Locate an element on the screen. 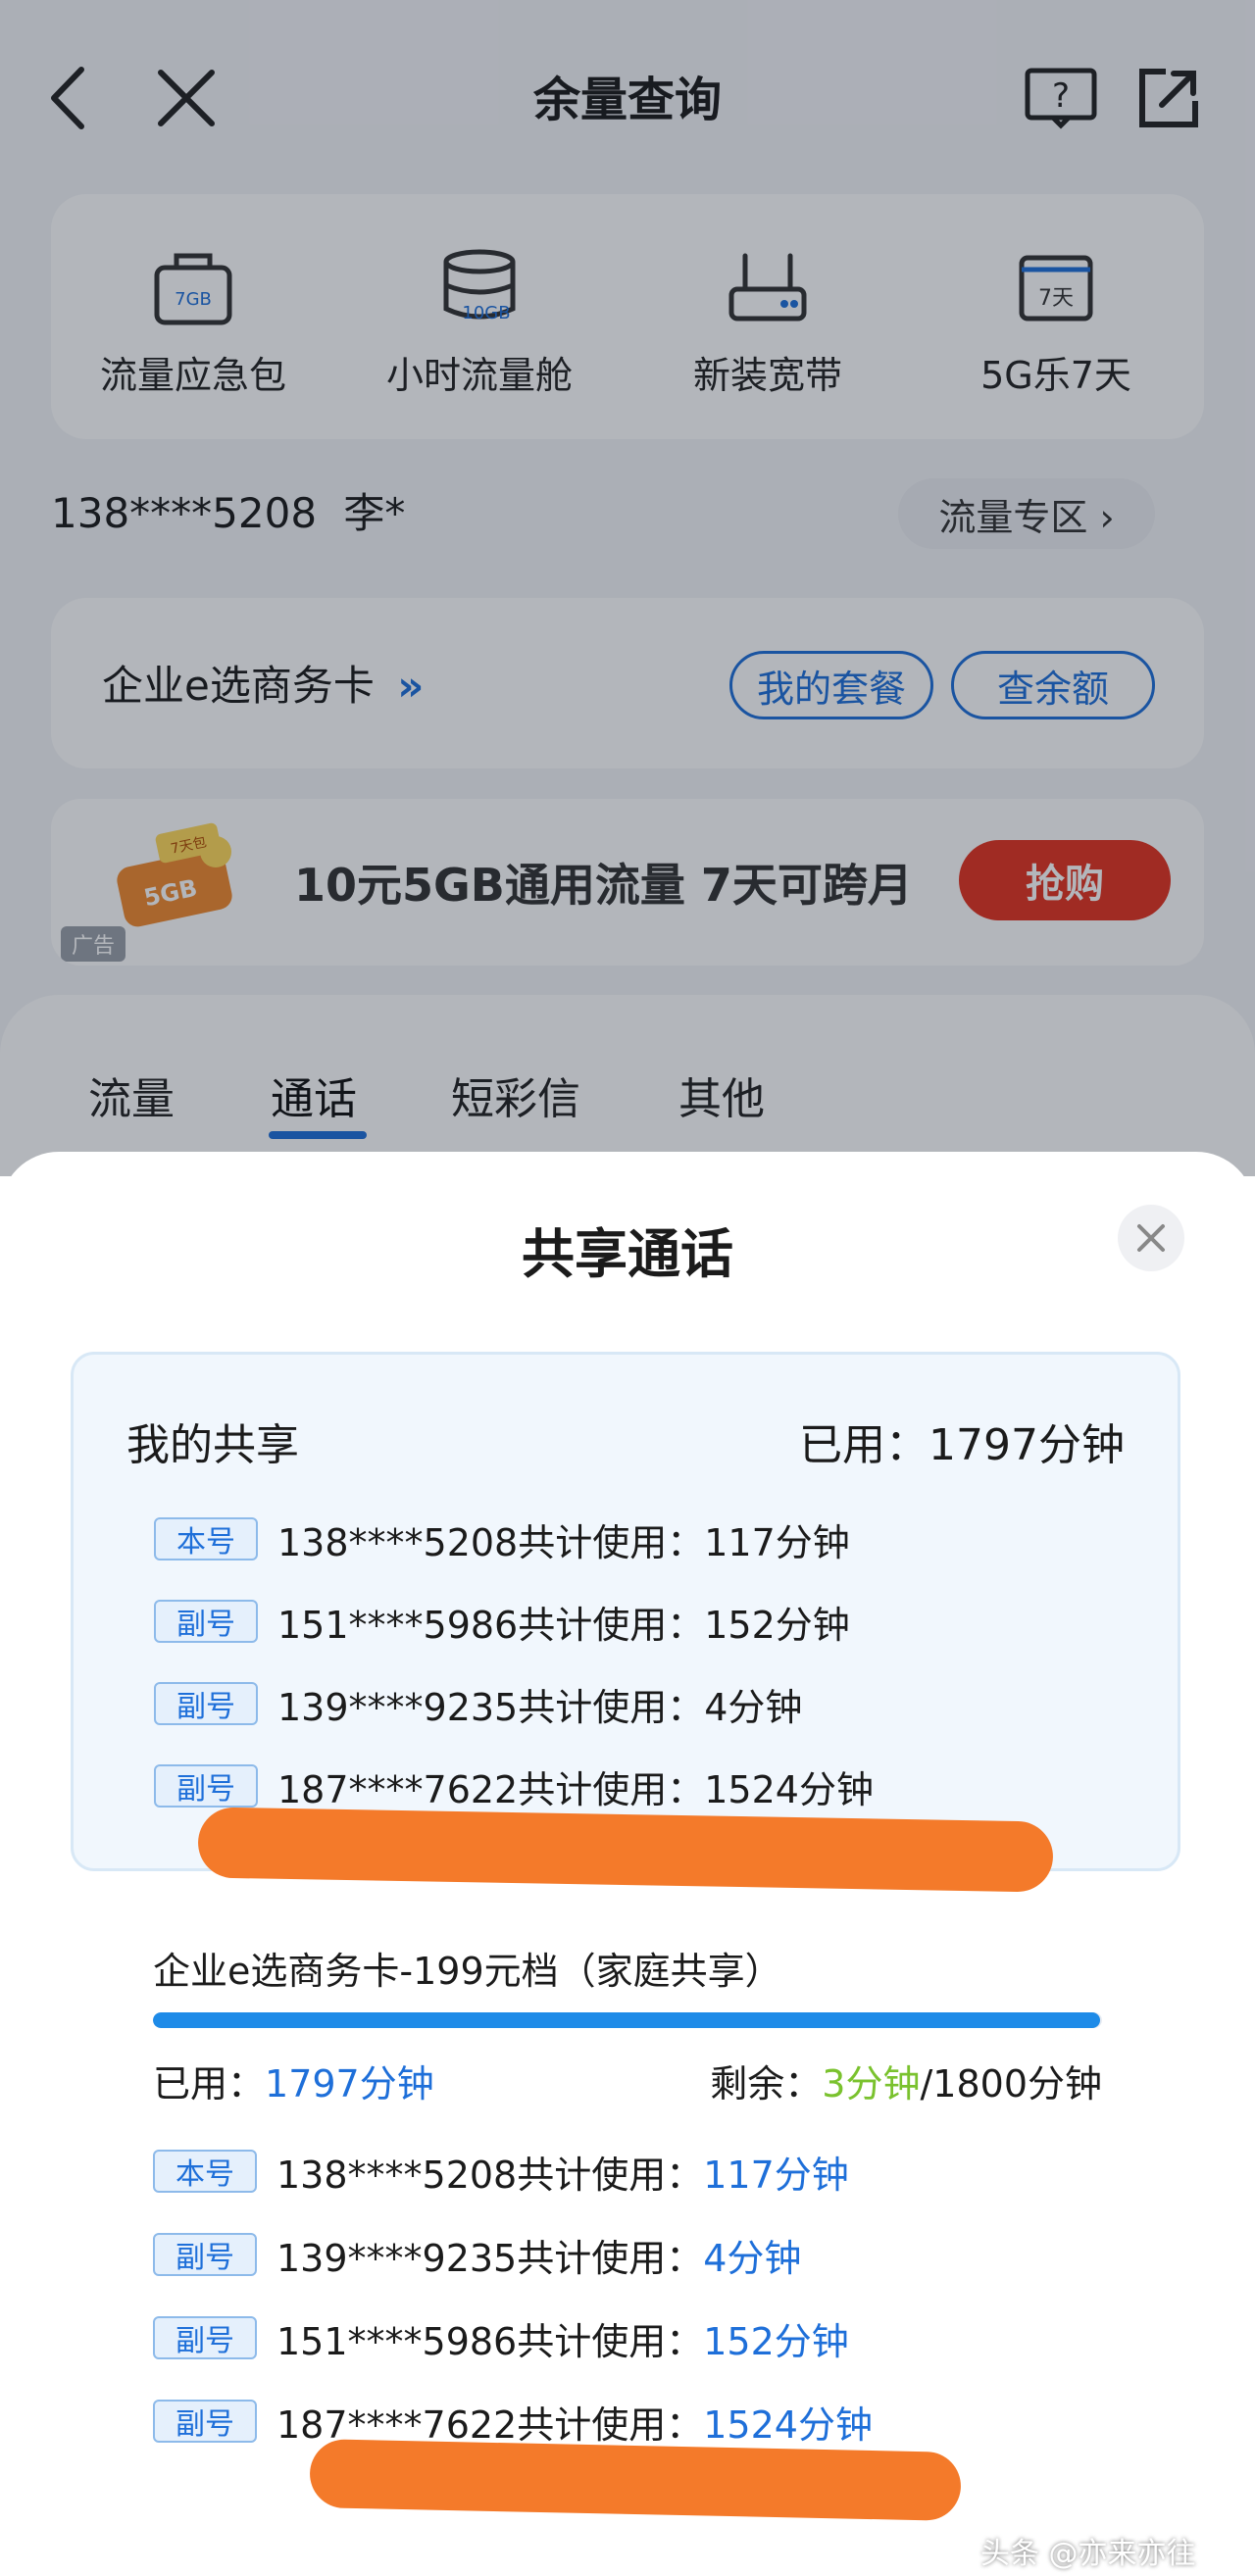 The height and width of the screenshot is (2576, 1255). package-title: 企业e选商务卡-199元档（家庭共享） is located at coordinates (467, 1971).